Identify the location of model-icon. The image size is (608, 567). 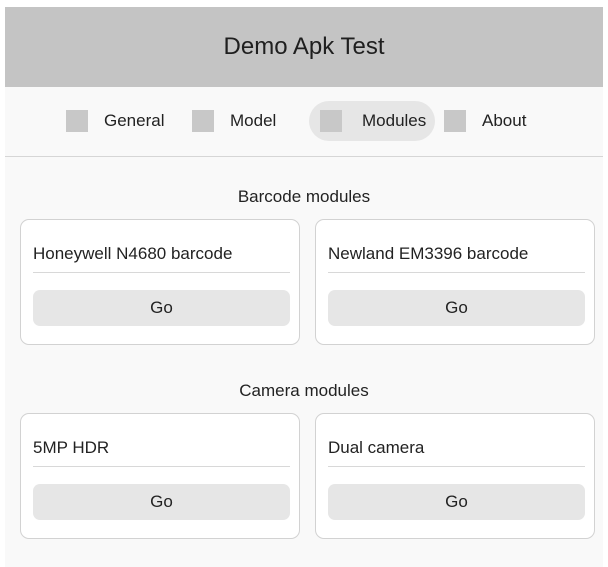
(203, 121).